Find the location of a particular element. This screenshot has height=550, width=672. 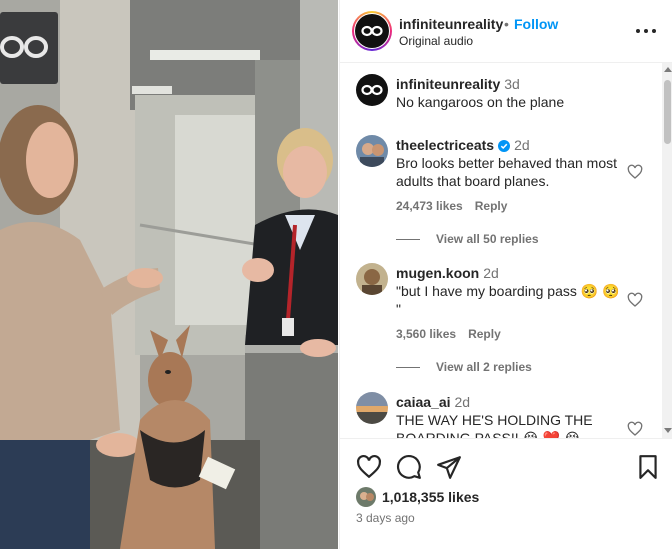

comment-time: 3d is located at coordinates (512, 84).